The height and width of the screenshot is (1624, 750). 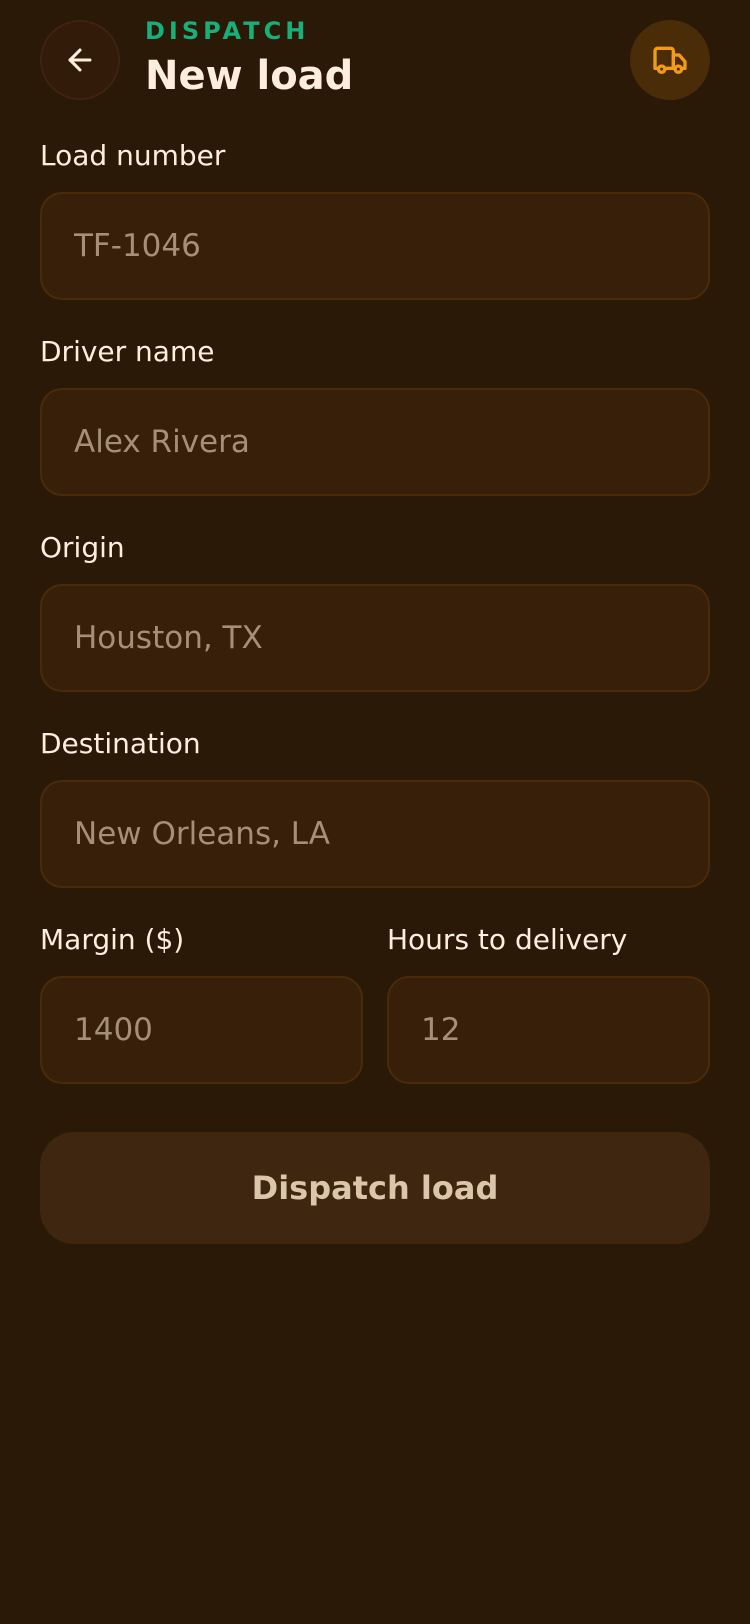 I want to click on load-number-label: Load number, so click(x=133, y=155).